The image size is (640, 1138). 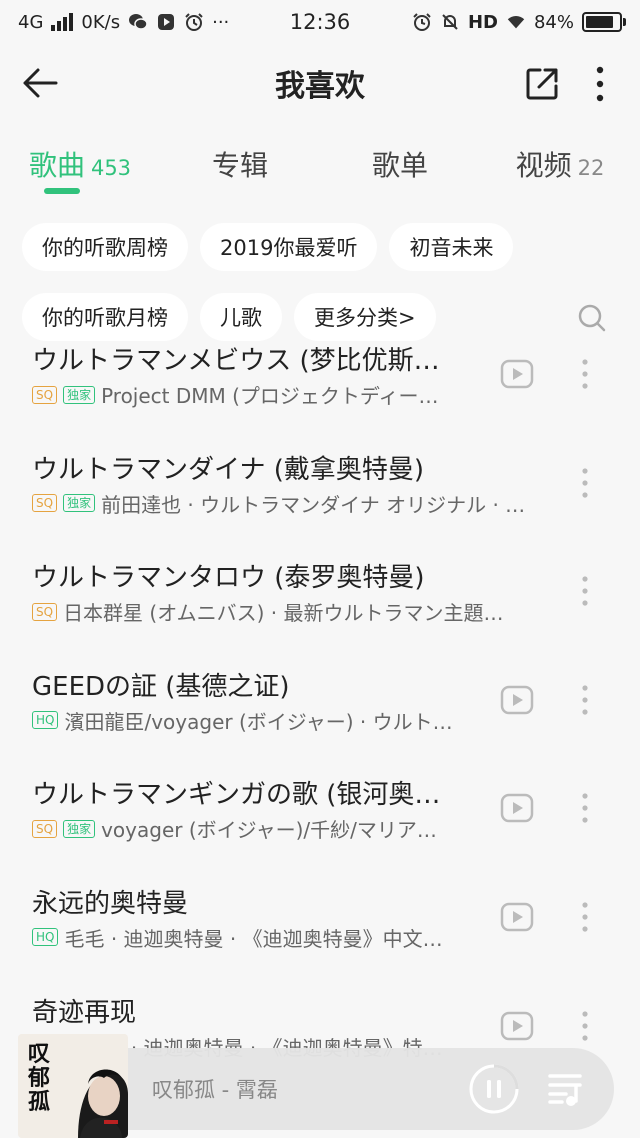 I want to click on chip-monthly-chart: 你的听歌月榜, so click(x=105, y=317).